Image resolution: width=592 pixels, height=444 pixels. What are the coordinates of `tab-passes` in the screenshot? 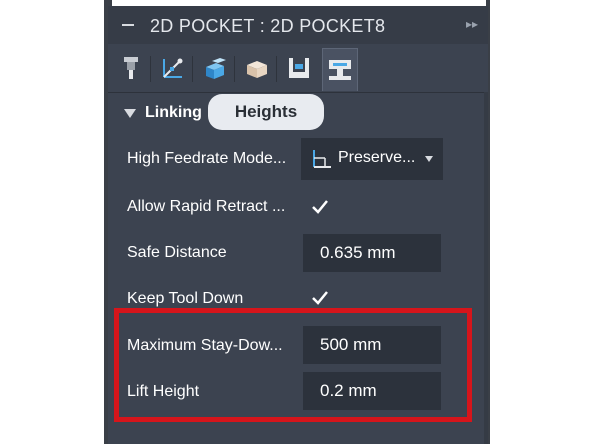 It's located at (257, 68).